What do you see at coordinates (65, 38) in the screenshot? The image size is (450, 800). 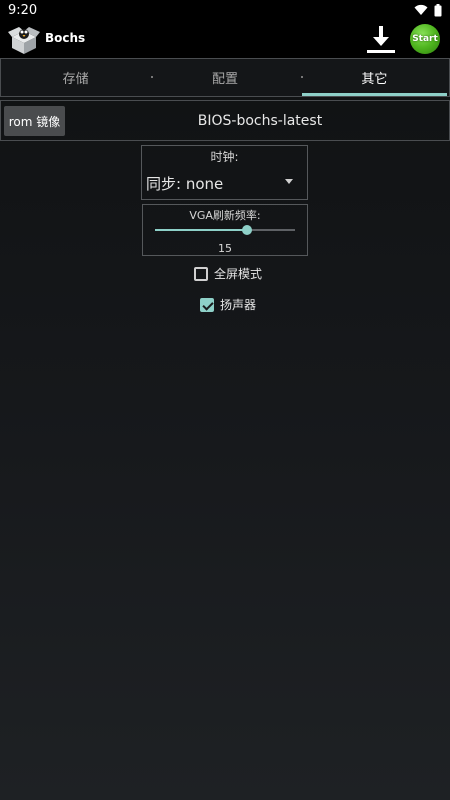 I see `app-title: Bochs` at bounding box center [65, 38].